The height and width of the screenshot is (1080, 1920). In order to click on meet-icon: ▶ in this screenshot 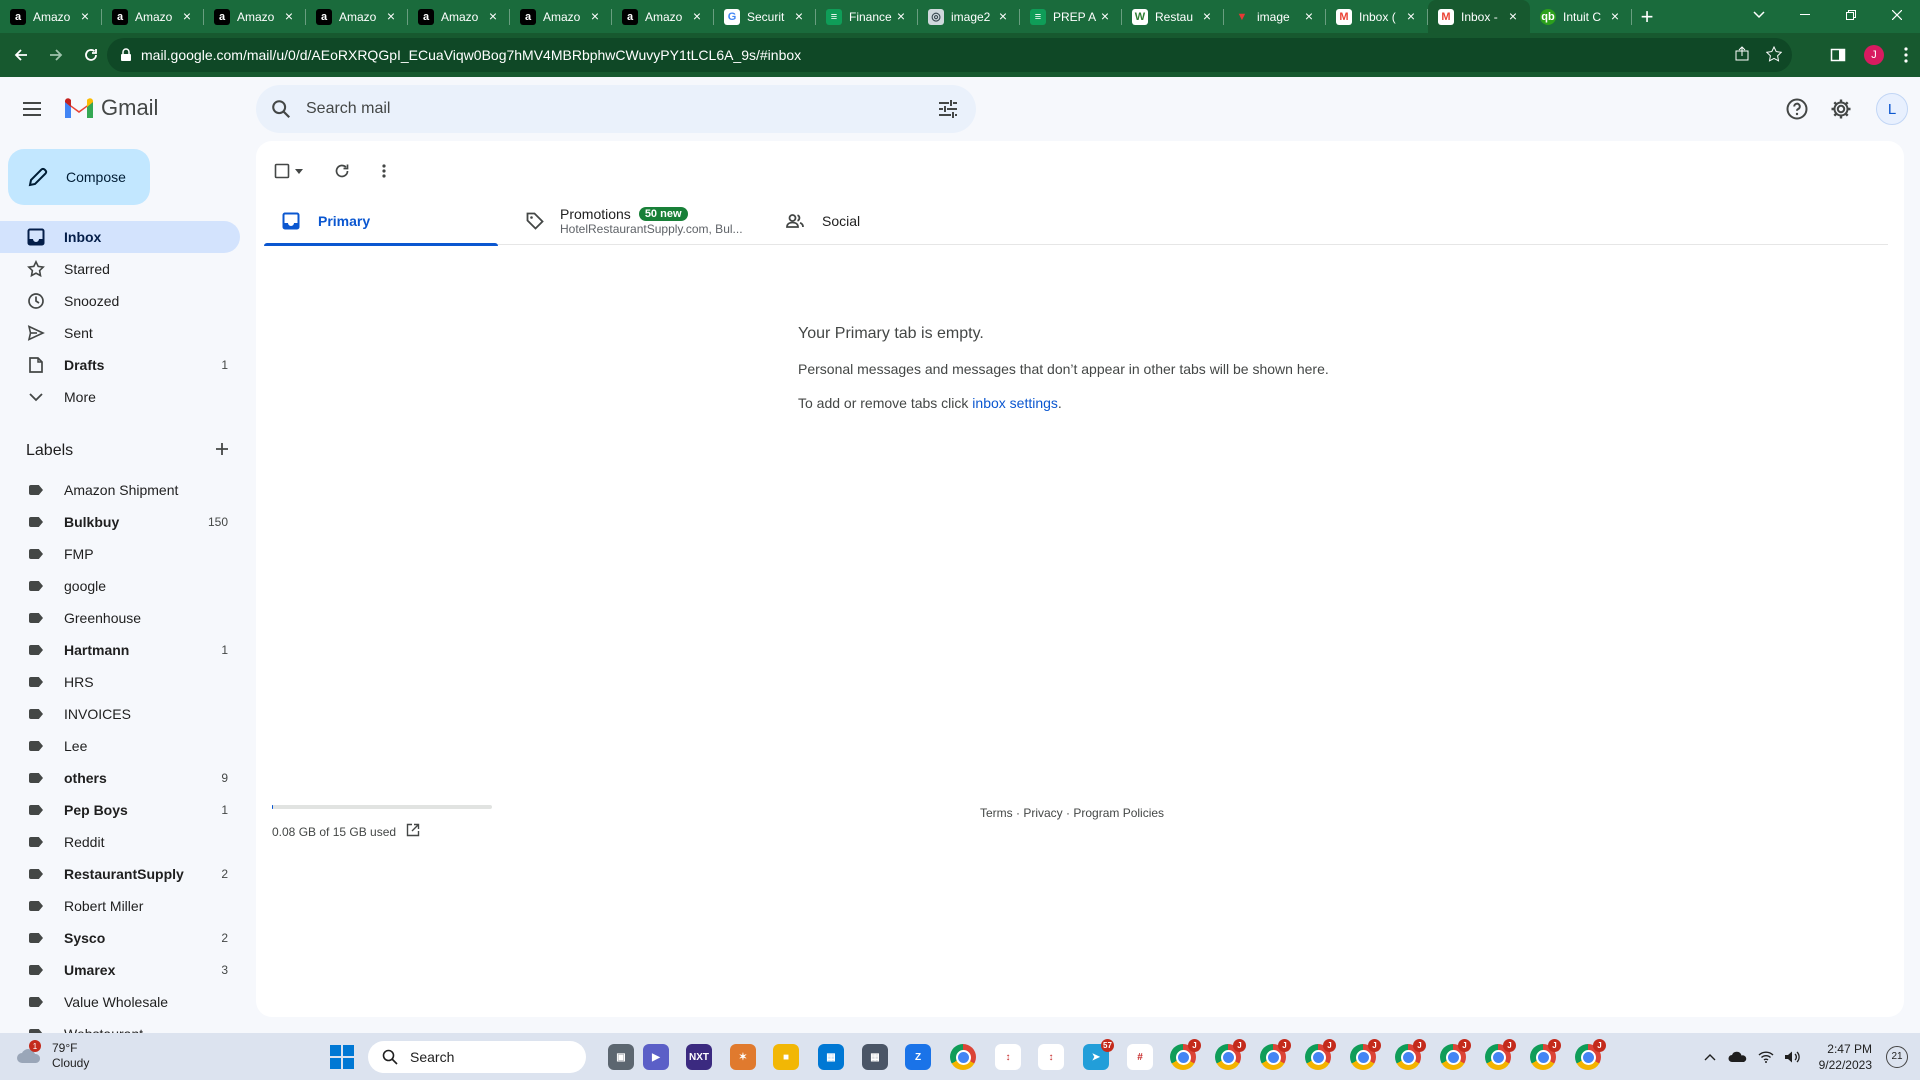, I will do `click(656, 1057)`.